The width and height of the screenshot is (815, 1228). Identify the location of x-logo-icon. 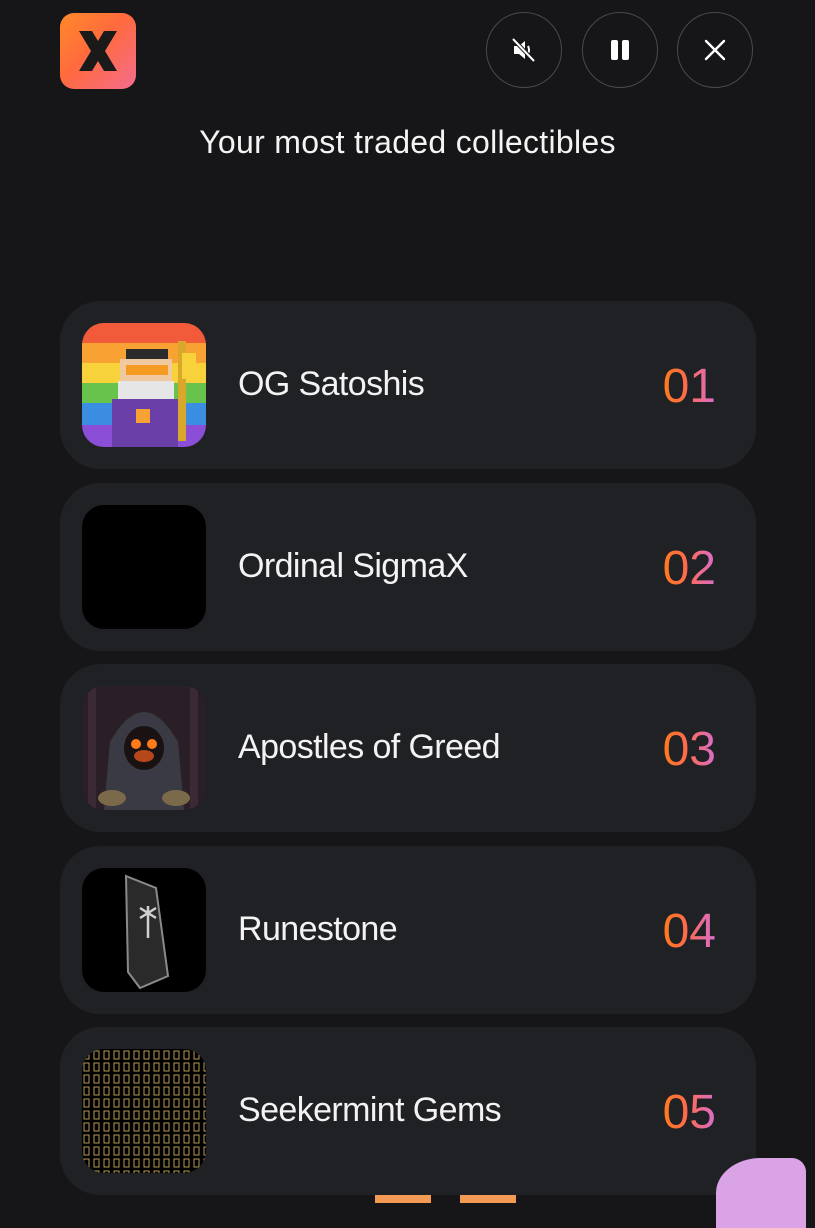
(98, 51).